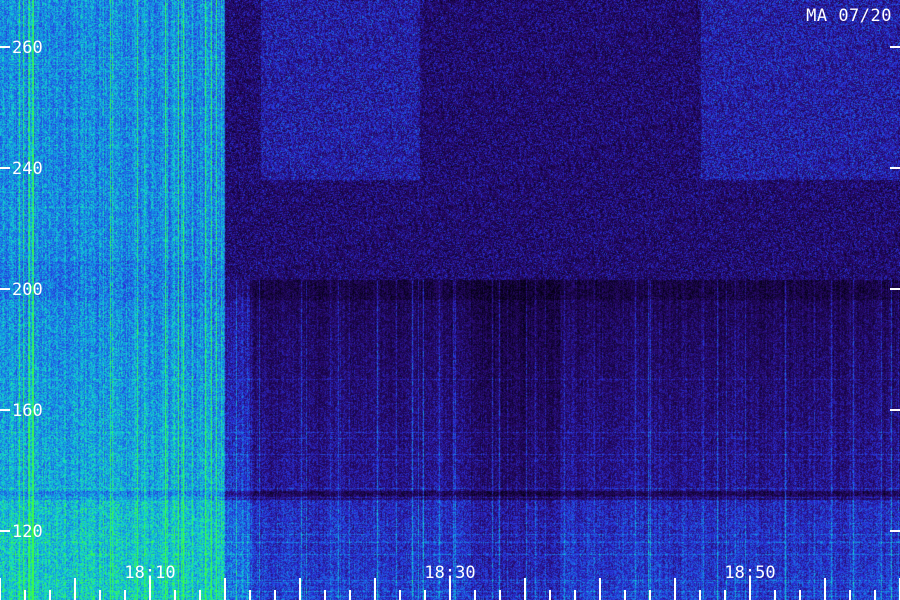 Image resolution: width=900 pixels, height=600 pixels. I want to click on x-tick-label: 18:10, so click(149, 573).